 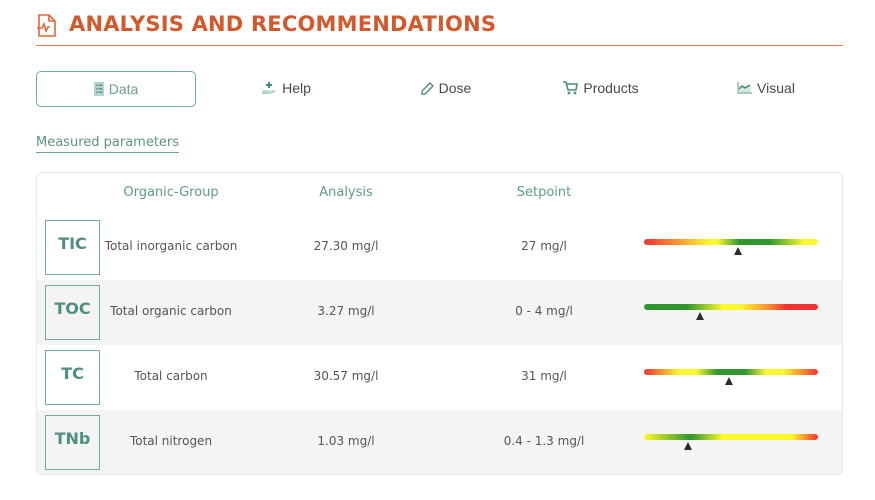 I want to click on setpoint-value: 0 - 4 mg/l, so click(x=544, y=311).